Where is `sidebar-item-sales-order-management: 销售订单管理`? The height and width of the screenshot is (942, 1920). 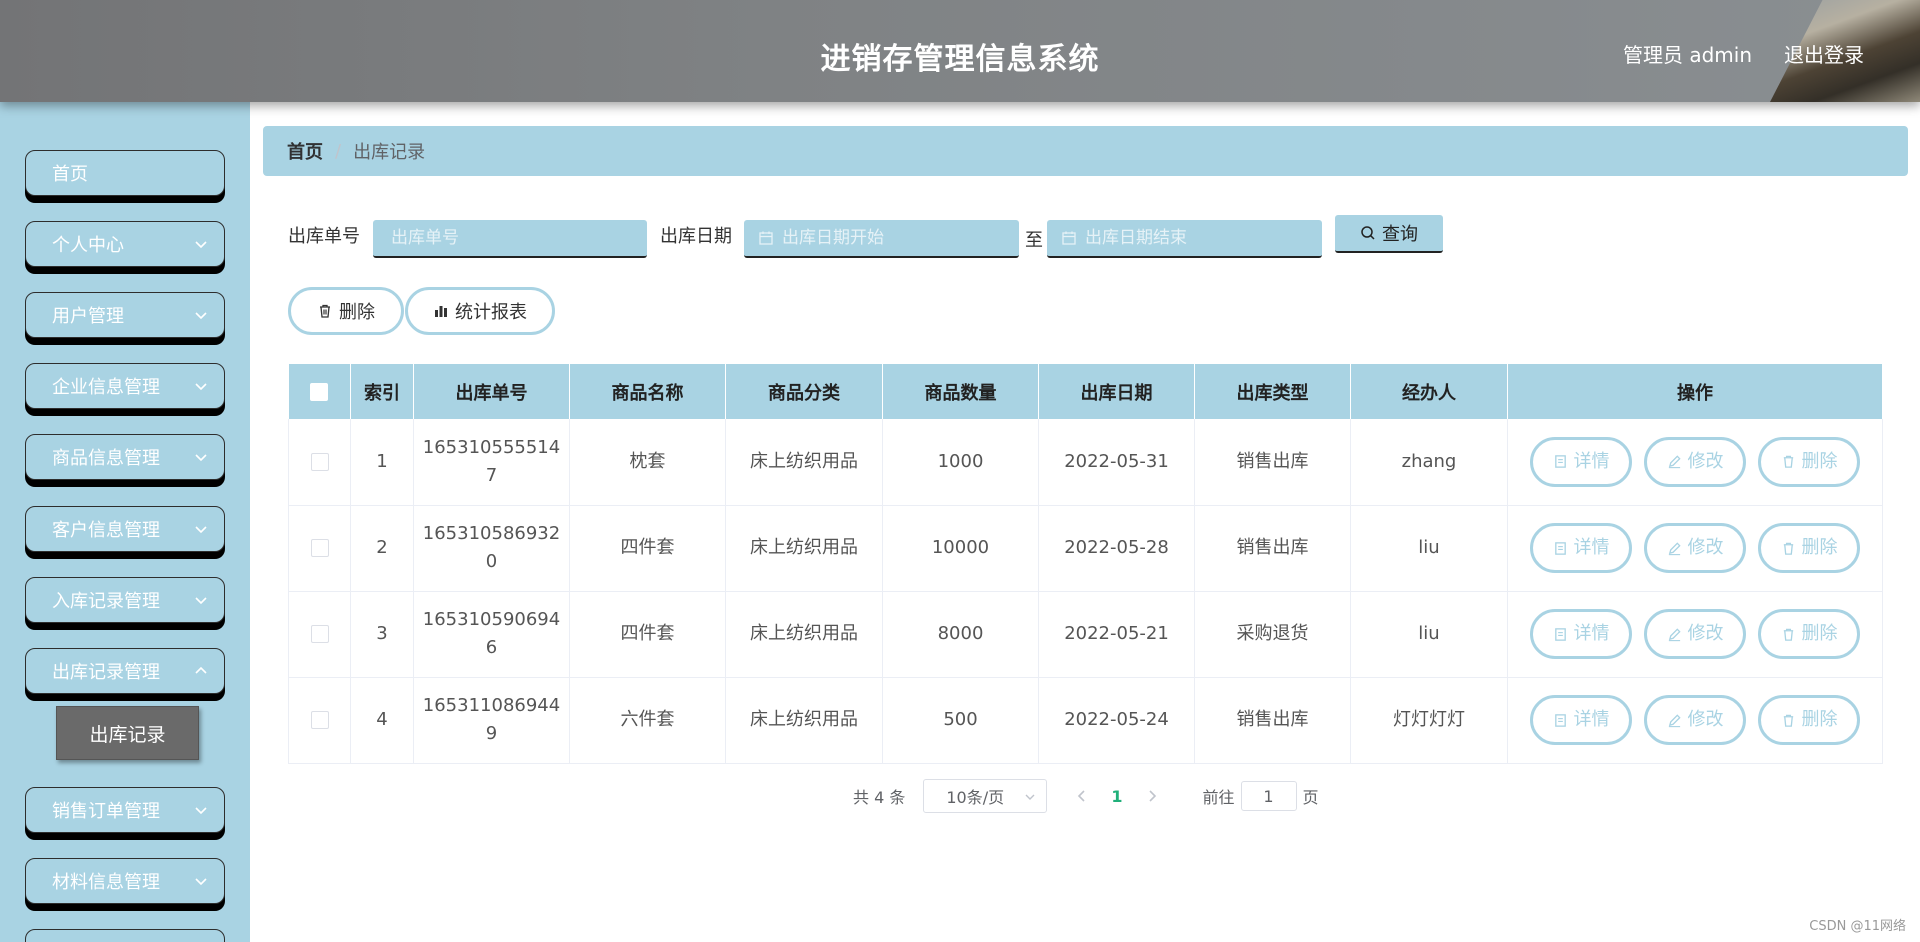
sidebar-item-sales-order-management: 销售订单管理 is located at coordinates (125, 810).